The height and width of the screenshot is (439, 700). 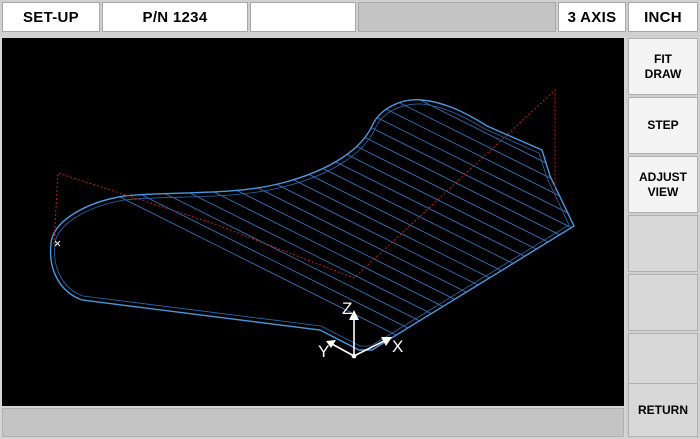 I want to click on step-button: STEP, so click(x=663, y=125).